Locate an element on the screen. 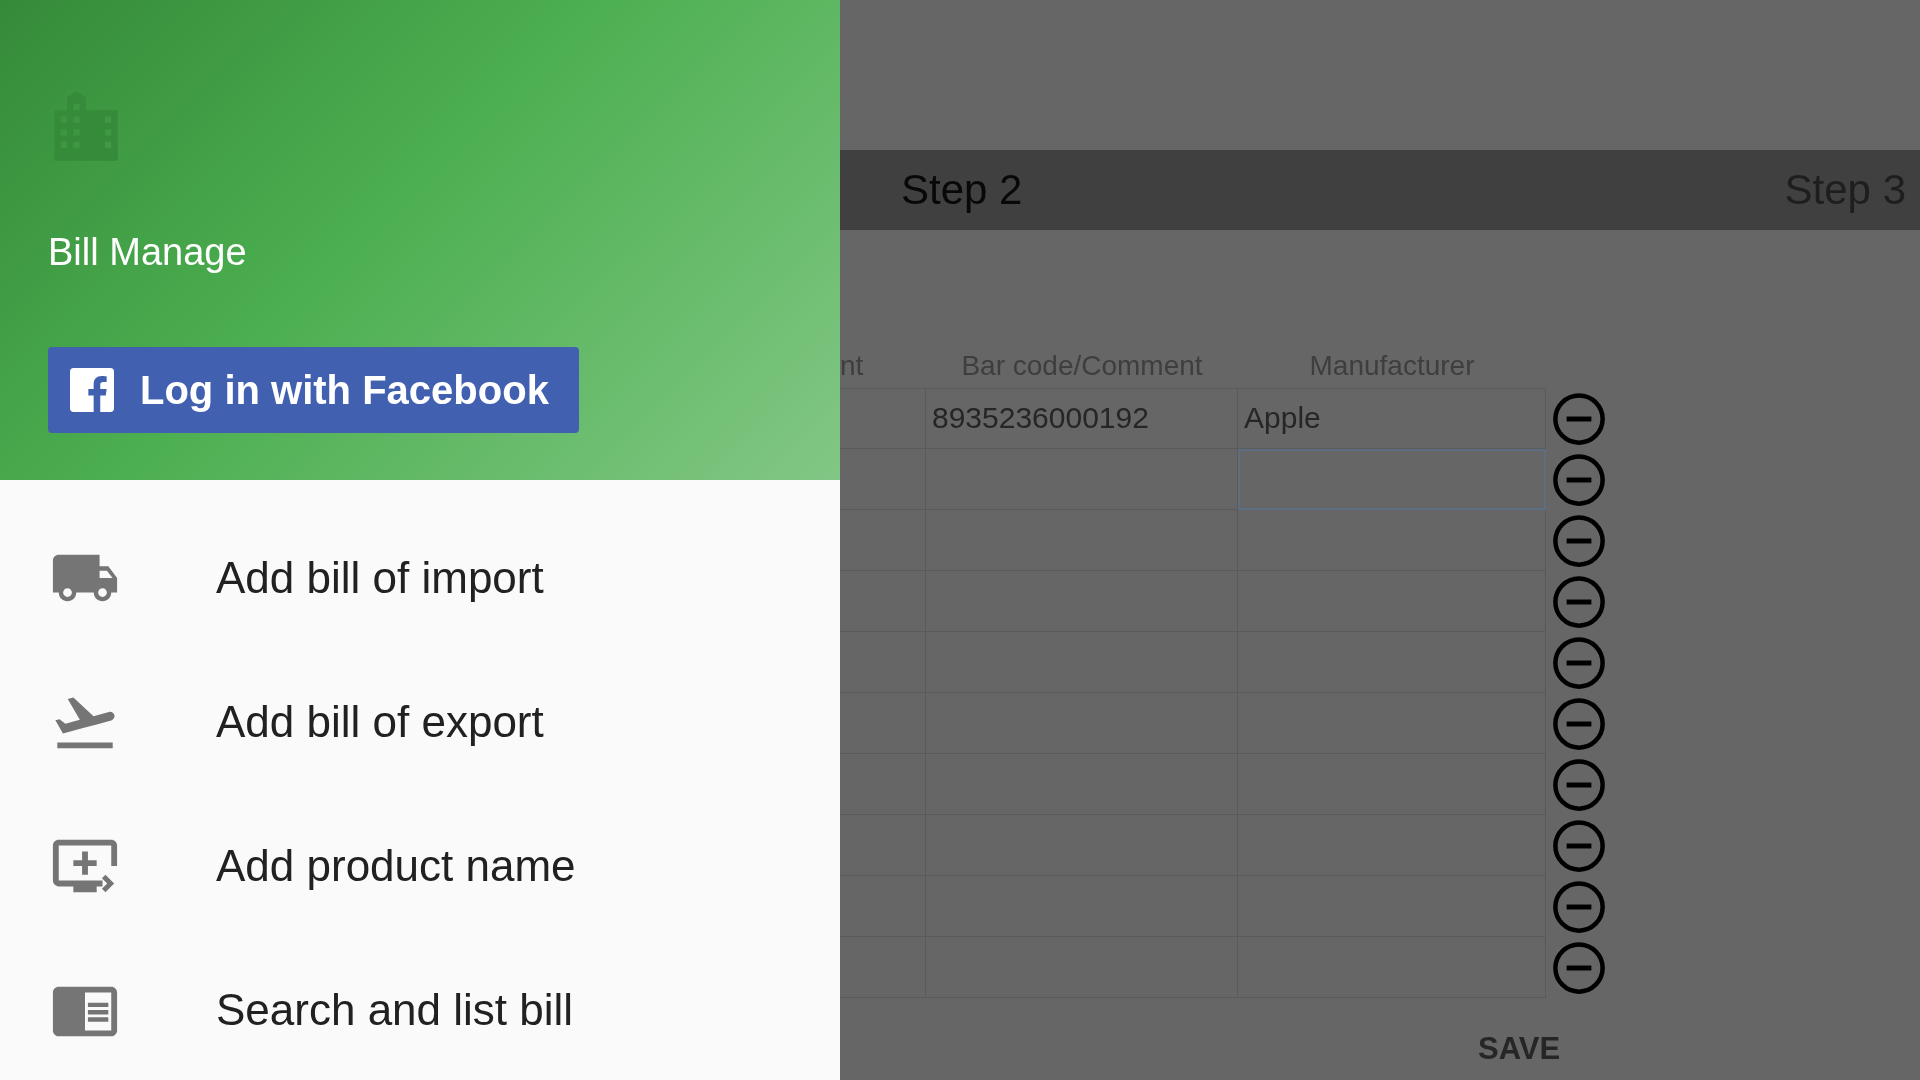 Image resolution: width=1920 pixels, height=1080 pixels. facebook-login-button: Log in with Facebook is located at coordinates (313, 390).